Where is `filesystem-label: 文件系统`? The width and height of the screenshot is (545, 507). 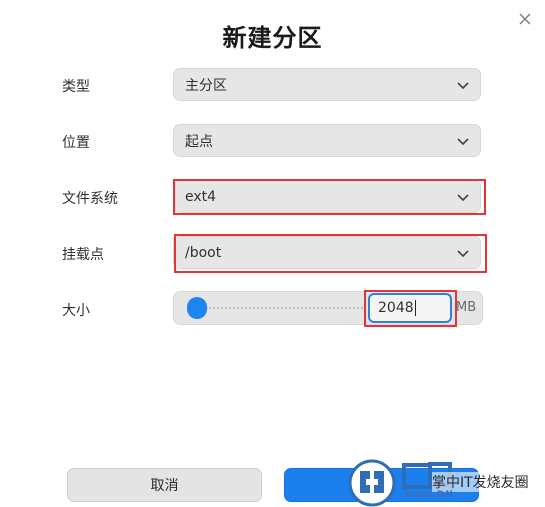 filesystem-label: 文件系统 is located at coordinates (90, 199).